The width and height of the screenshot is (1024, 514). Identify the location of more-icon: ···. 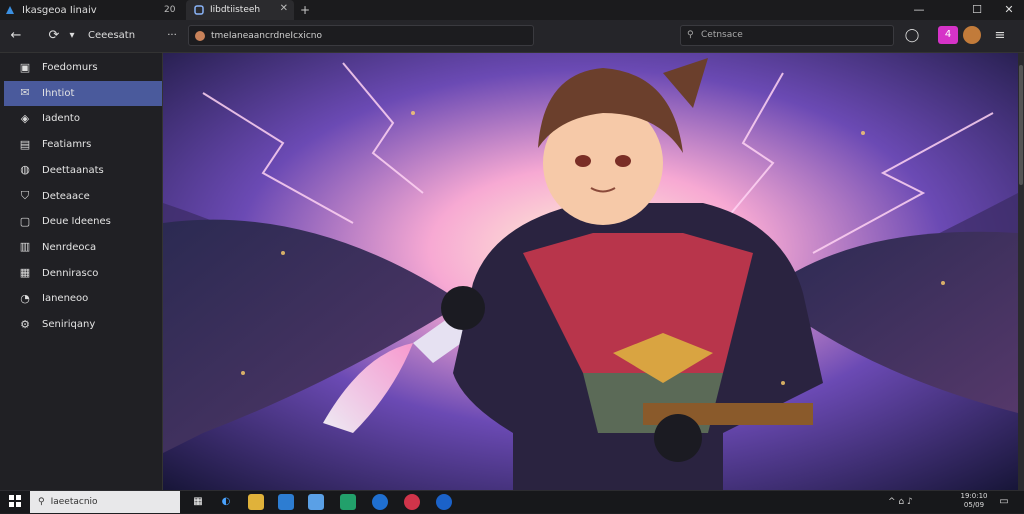
(172, 36).